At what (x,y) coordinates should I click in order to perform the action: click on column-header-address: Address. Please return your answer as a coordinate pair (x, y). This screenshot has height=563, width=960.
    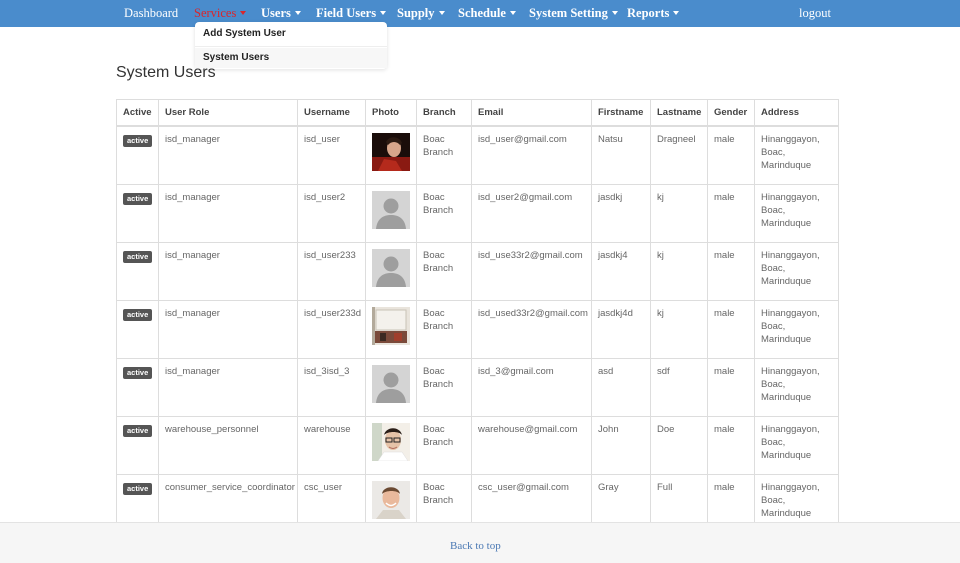
    Looking at the image, I should click on (796, 113).